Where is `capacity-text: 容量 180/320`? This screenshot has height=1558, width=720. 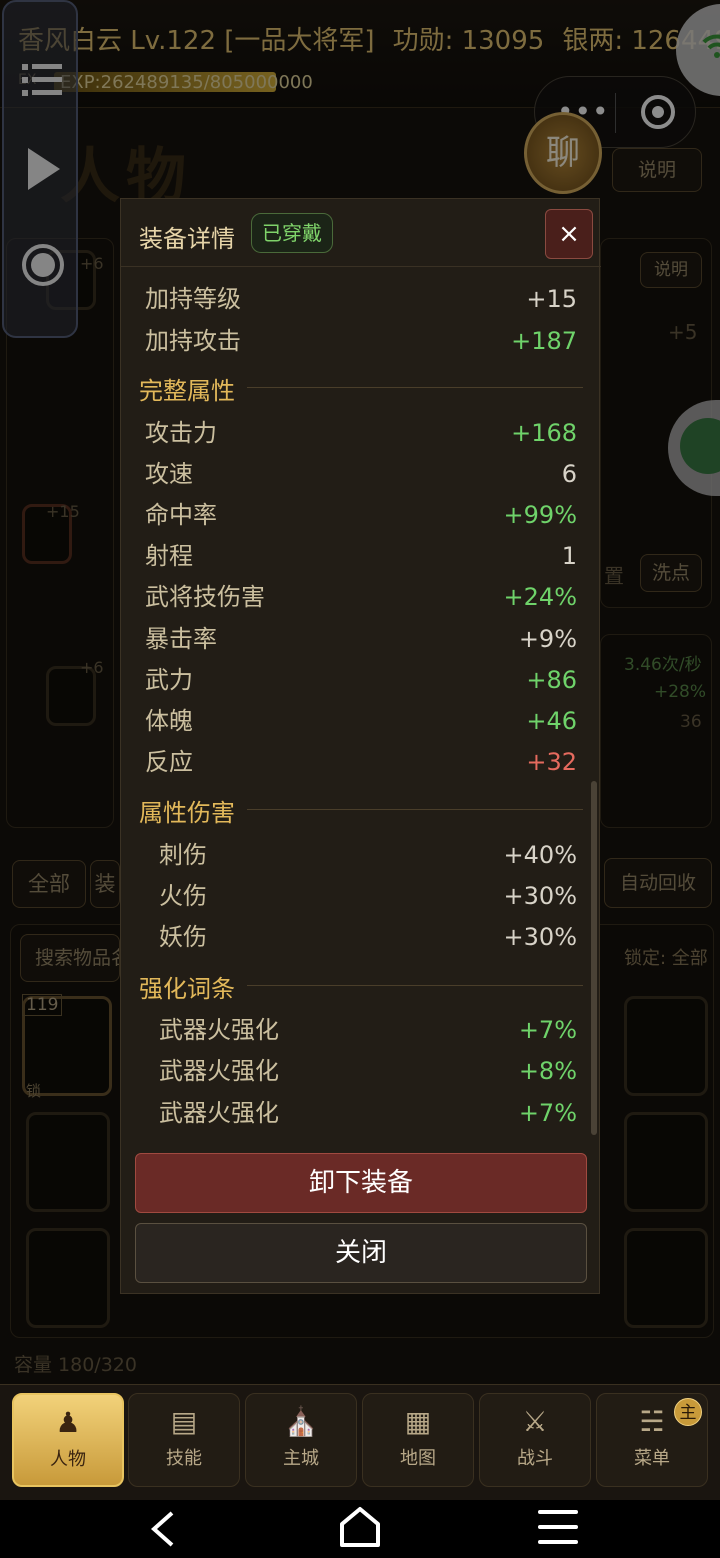 capacity-text: 容量 180/320 is located at coordinates (75, 1365).